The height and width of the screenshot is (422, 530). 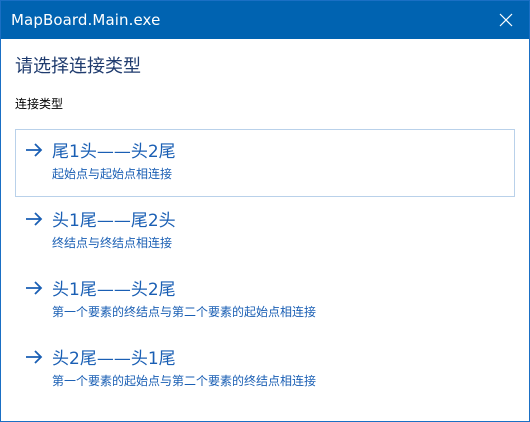 I want to click on close-icon, so click(x=506, y=20).